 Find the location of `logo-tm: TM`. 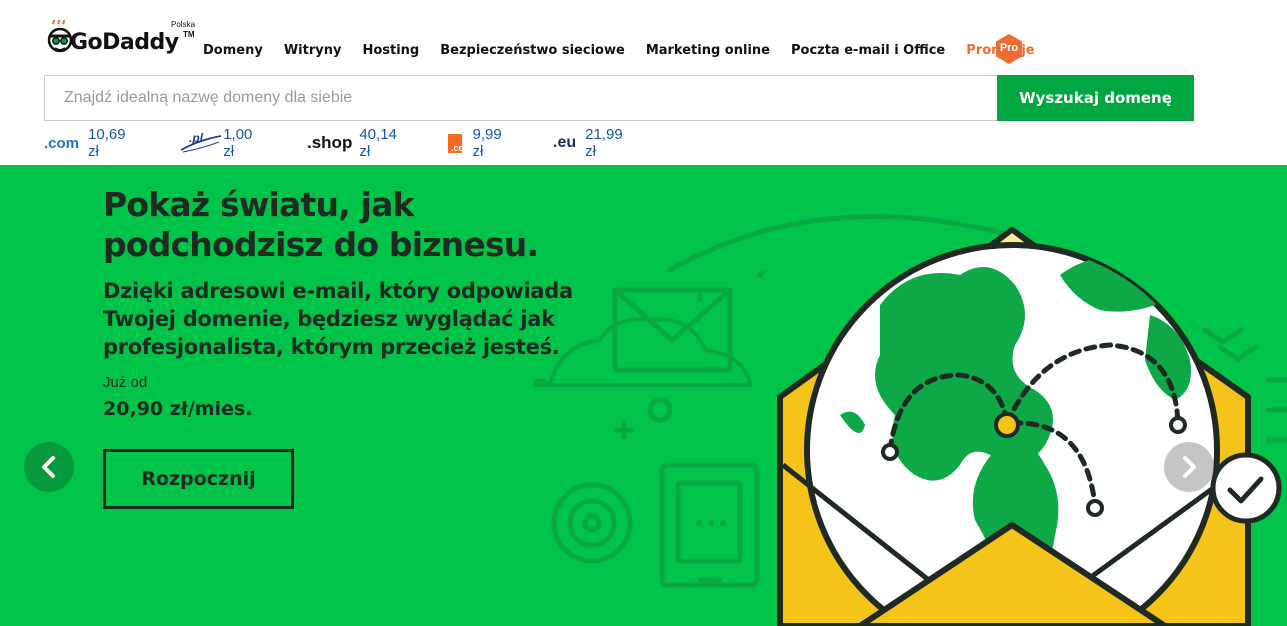

logo-tm: TM is located at coordinates (189, 34).